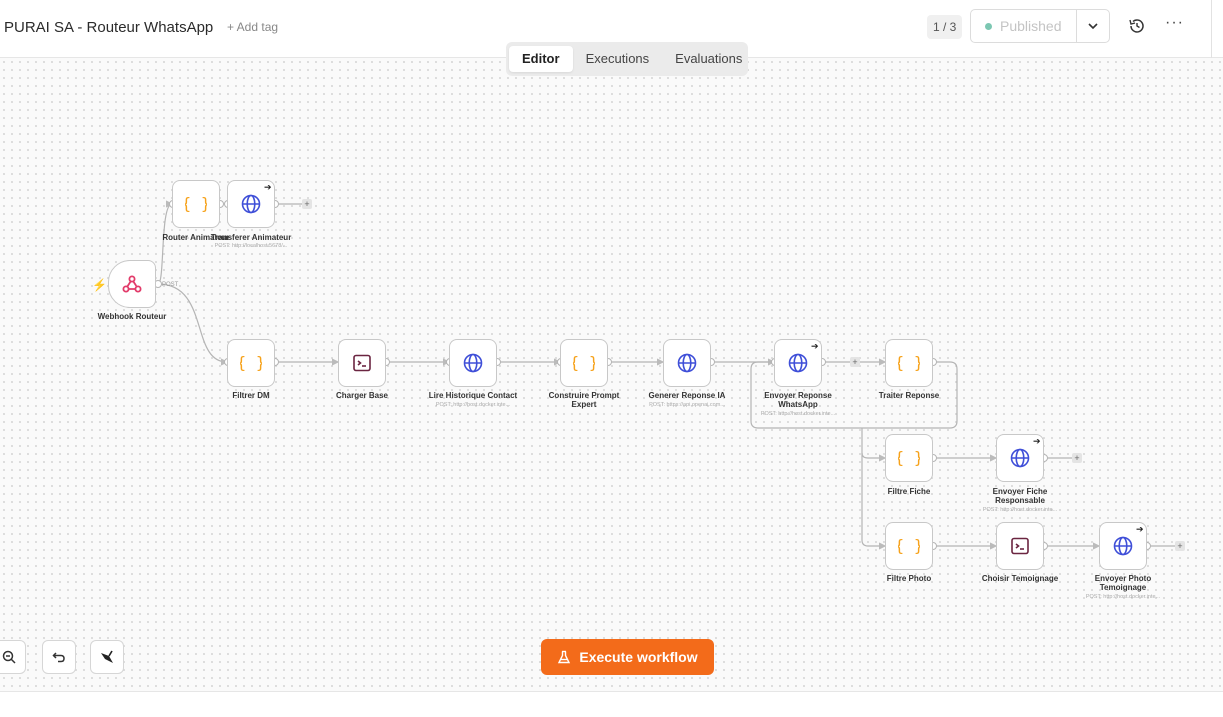 Image resolution: width=1223 pixels, height=717 pixels. I want to click on webhook-port-label: POST, so click(170, 285).